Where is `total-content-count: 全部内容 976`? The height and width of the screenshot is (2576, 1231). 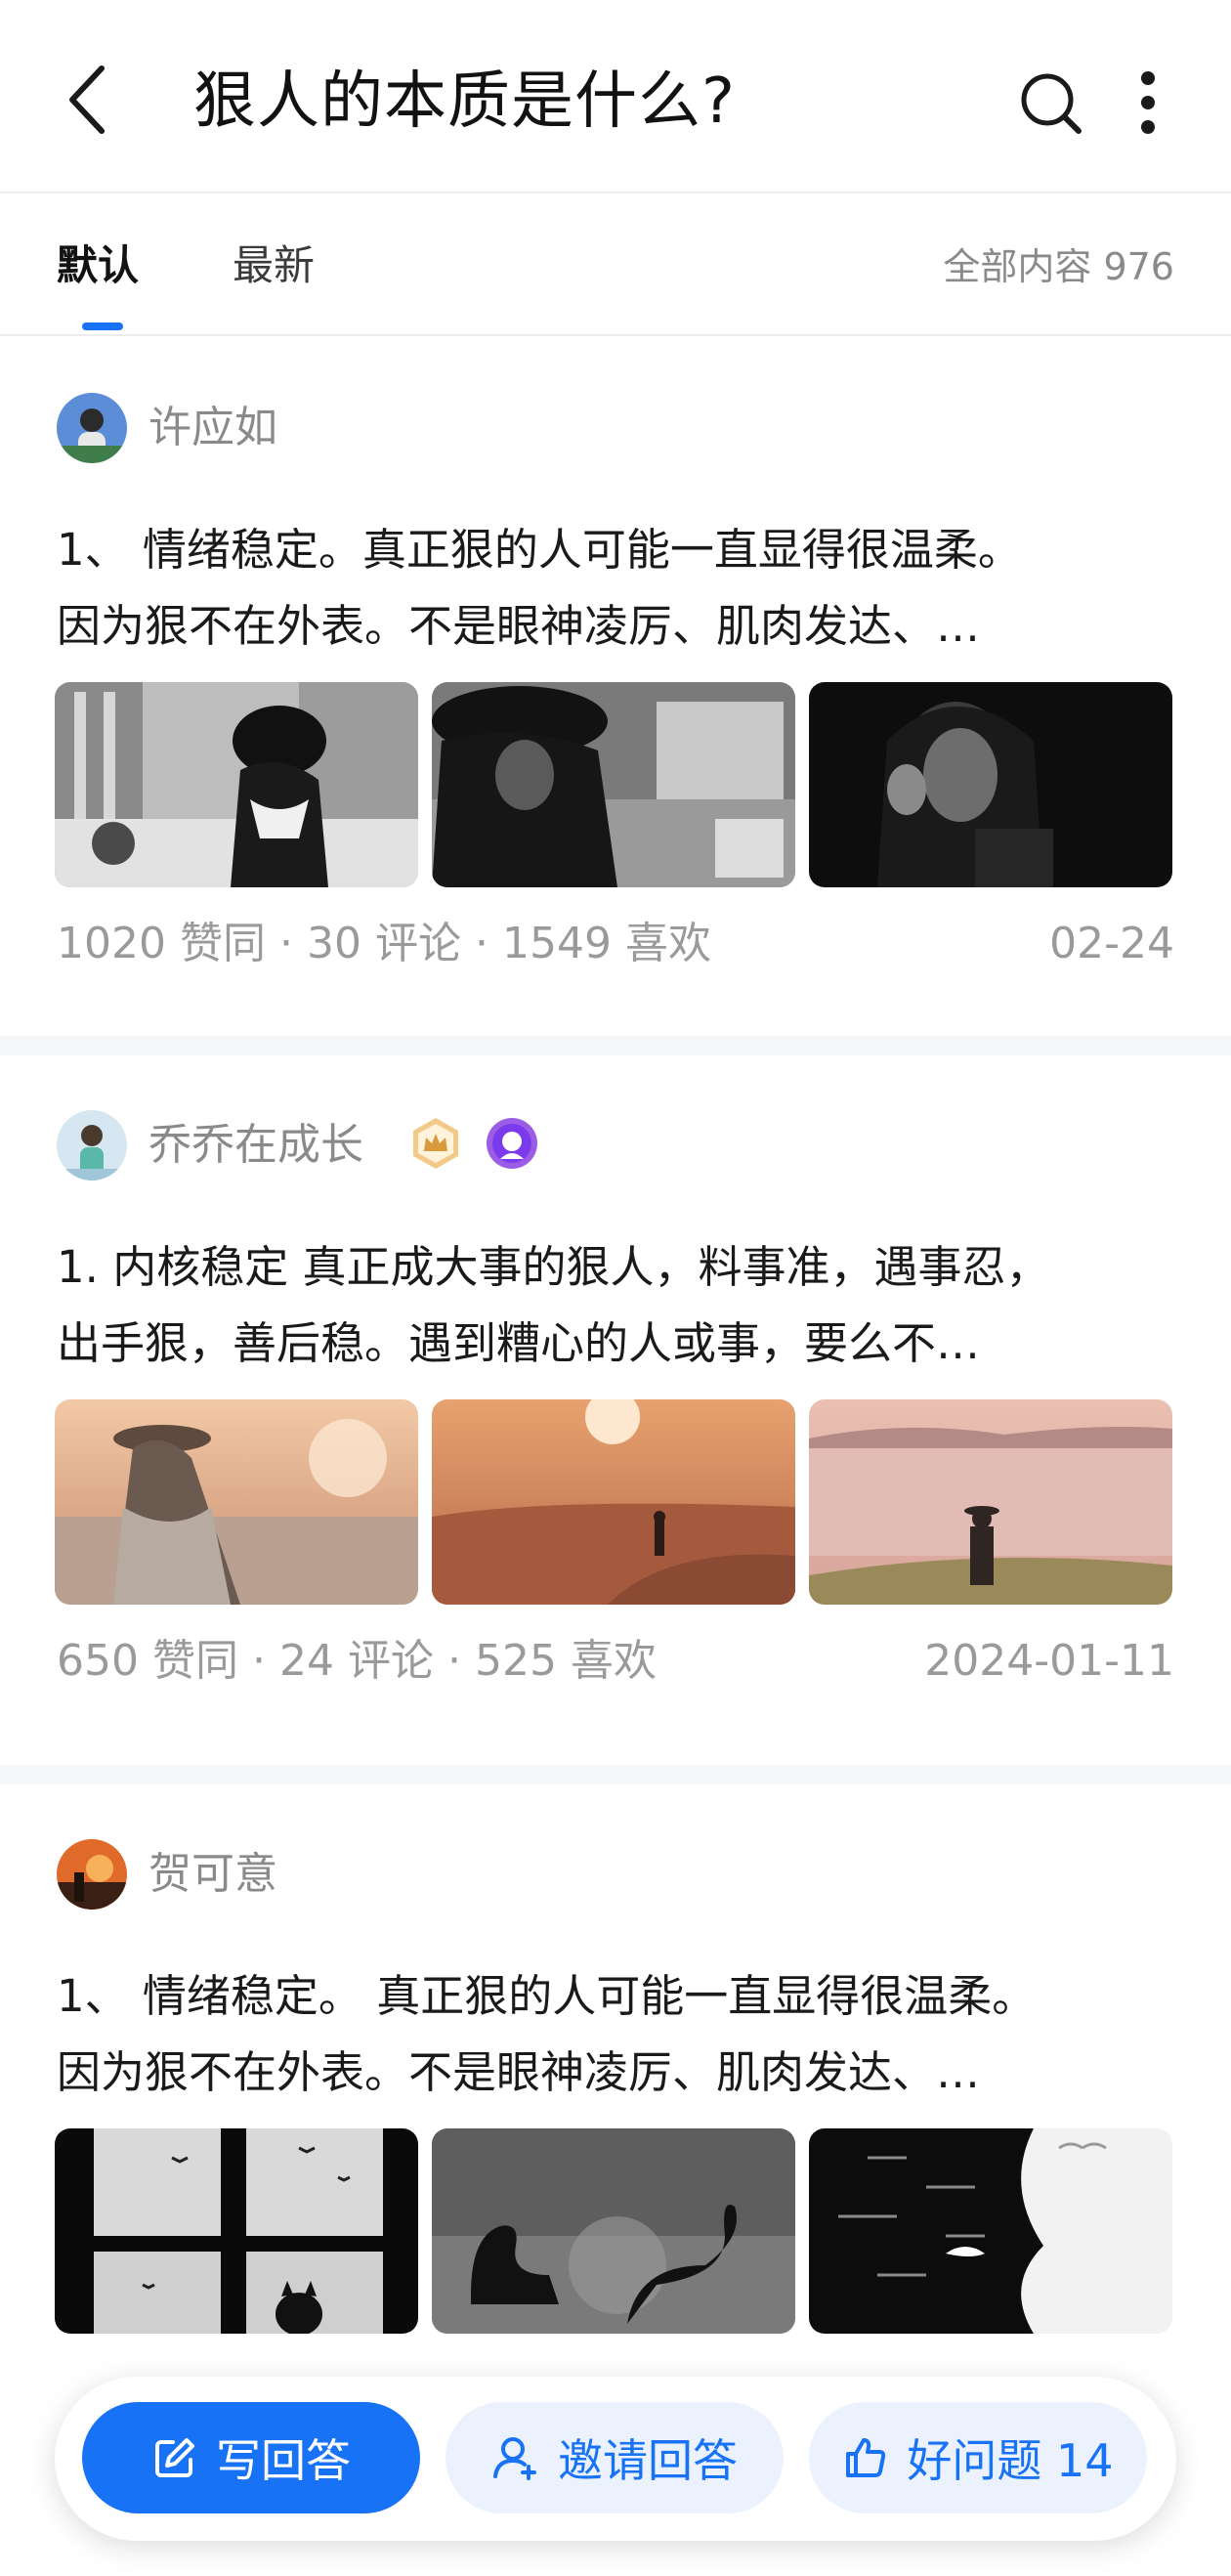
total-content-count: 全部内容 976 is located at coordinates (1059, 267).